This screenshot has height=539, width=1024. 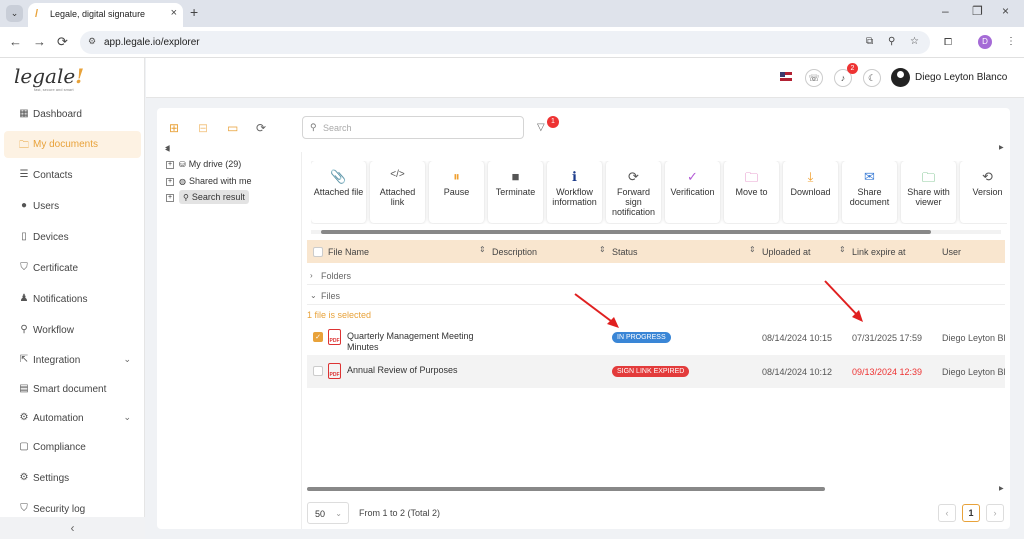 What do you see at coordinates (338, 192) in the screenshot?
I see `attached-file-button: 📎 Attached file` at bounding box center [338, 192].